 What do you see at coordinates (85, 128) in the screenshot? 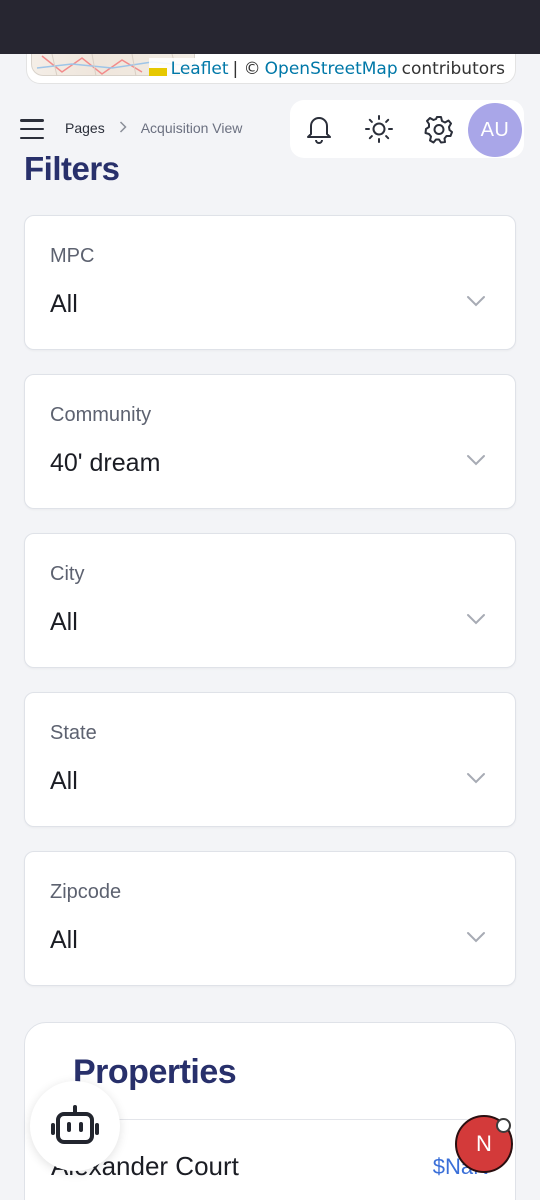
I see `breadcrumb-pages: Pages` at bounding box center [85, 128].